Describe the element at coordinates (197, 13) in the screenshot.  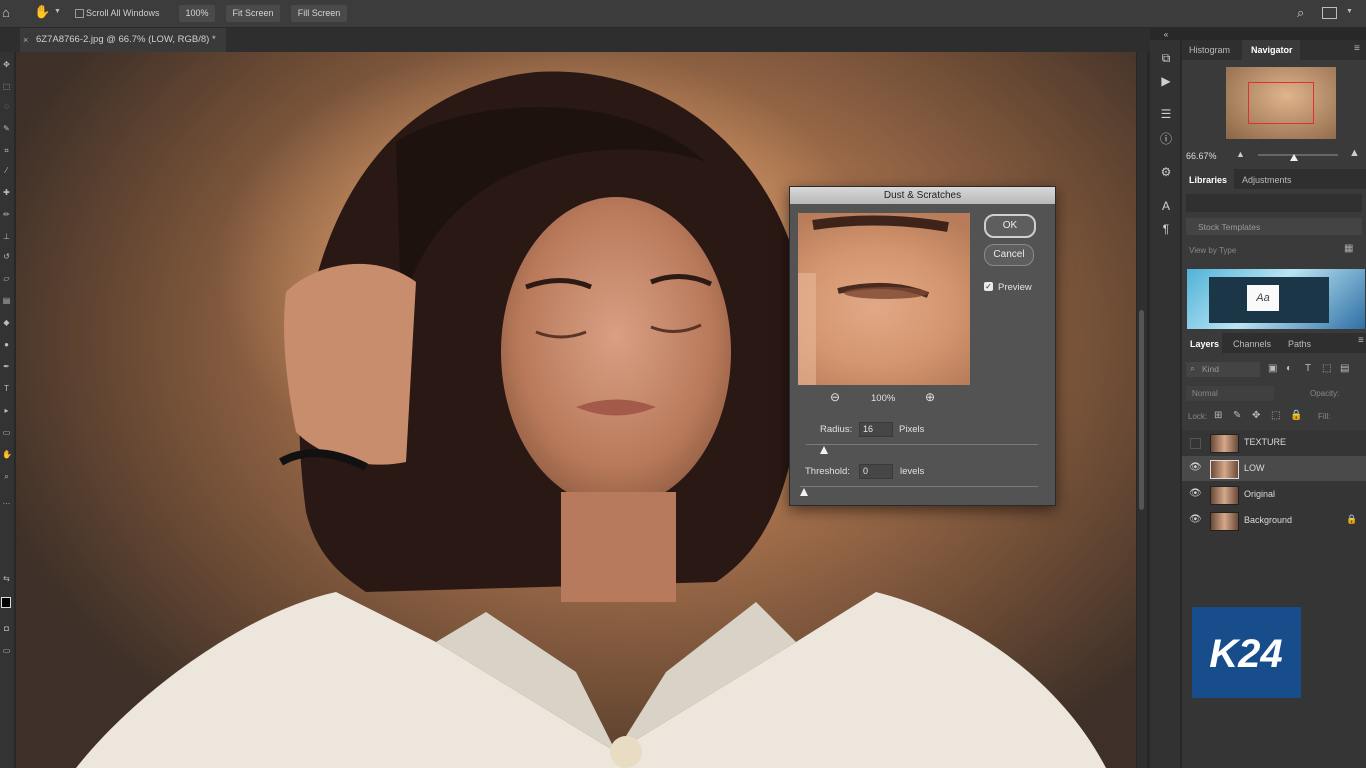
I see `zoom-100-button: 100%` at that location.